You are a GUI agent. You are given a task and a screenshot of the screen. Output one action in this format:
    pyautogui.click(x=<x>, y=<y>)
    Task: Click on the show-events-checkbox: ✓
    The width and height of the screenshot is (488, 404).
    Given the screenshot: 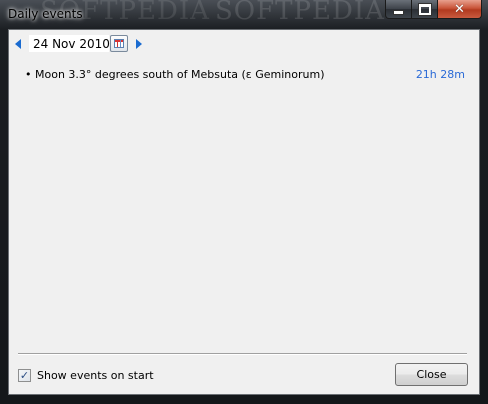 What is the action you would take?
    pyautogui.click(x=24, y=375)
    